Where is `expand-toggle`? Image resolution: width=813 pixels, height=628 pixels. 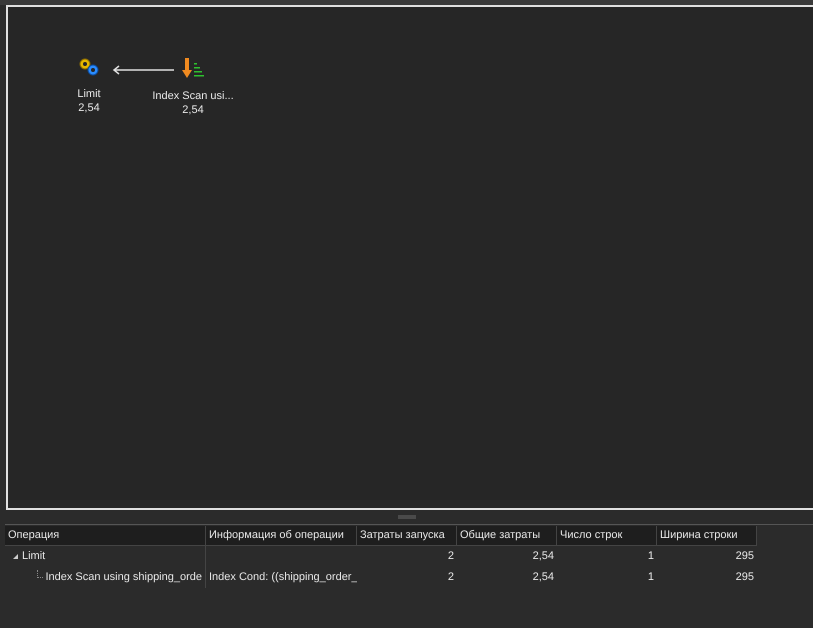 expand-toggle is located at coordinates (15, 556).